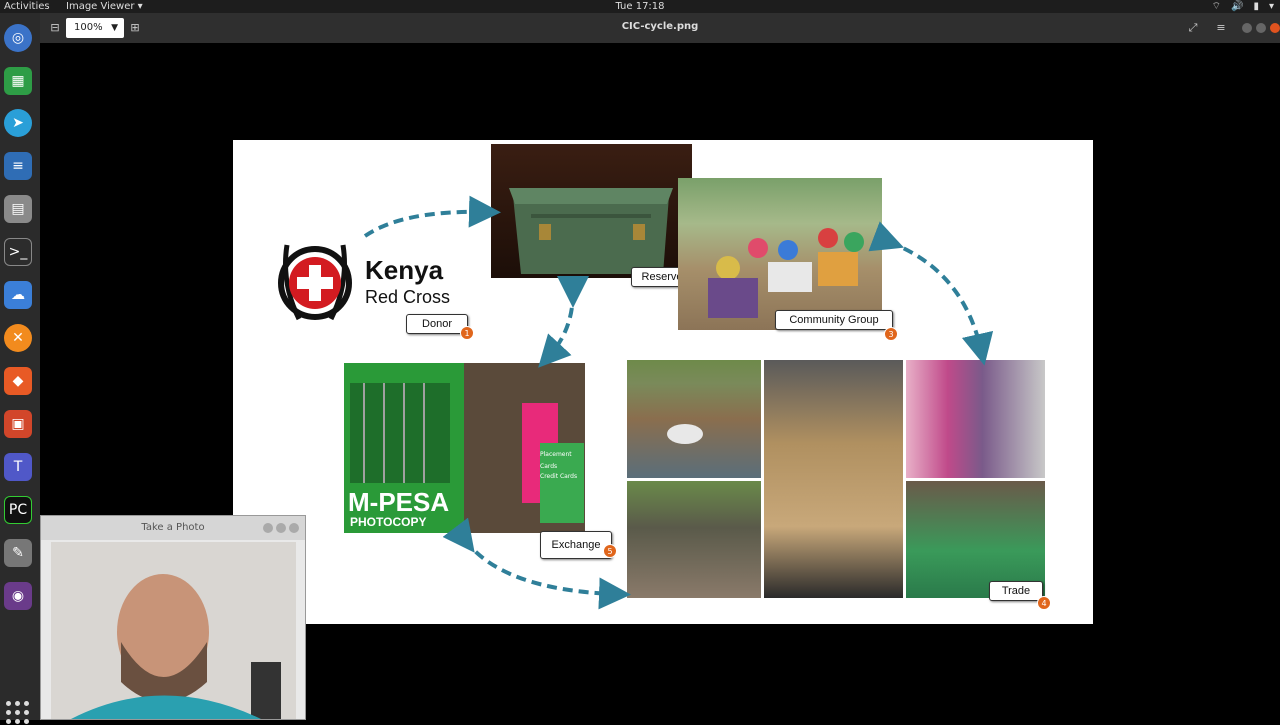 The height and width of the screenshot is (725, 1280). Describe the element at coordinates (467, 333) in the screenshot. I see `donor-badge: 1` at that location.